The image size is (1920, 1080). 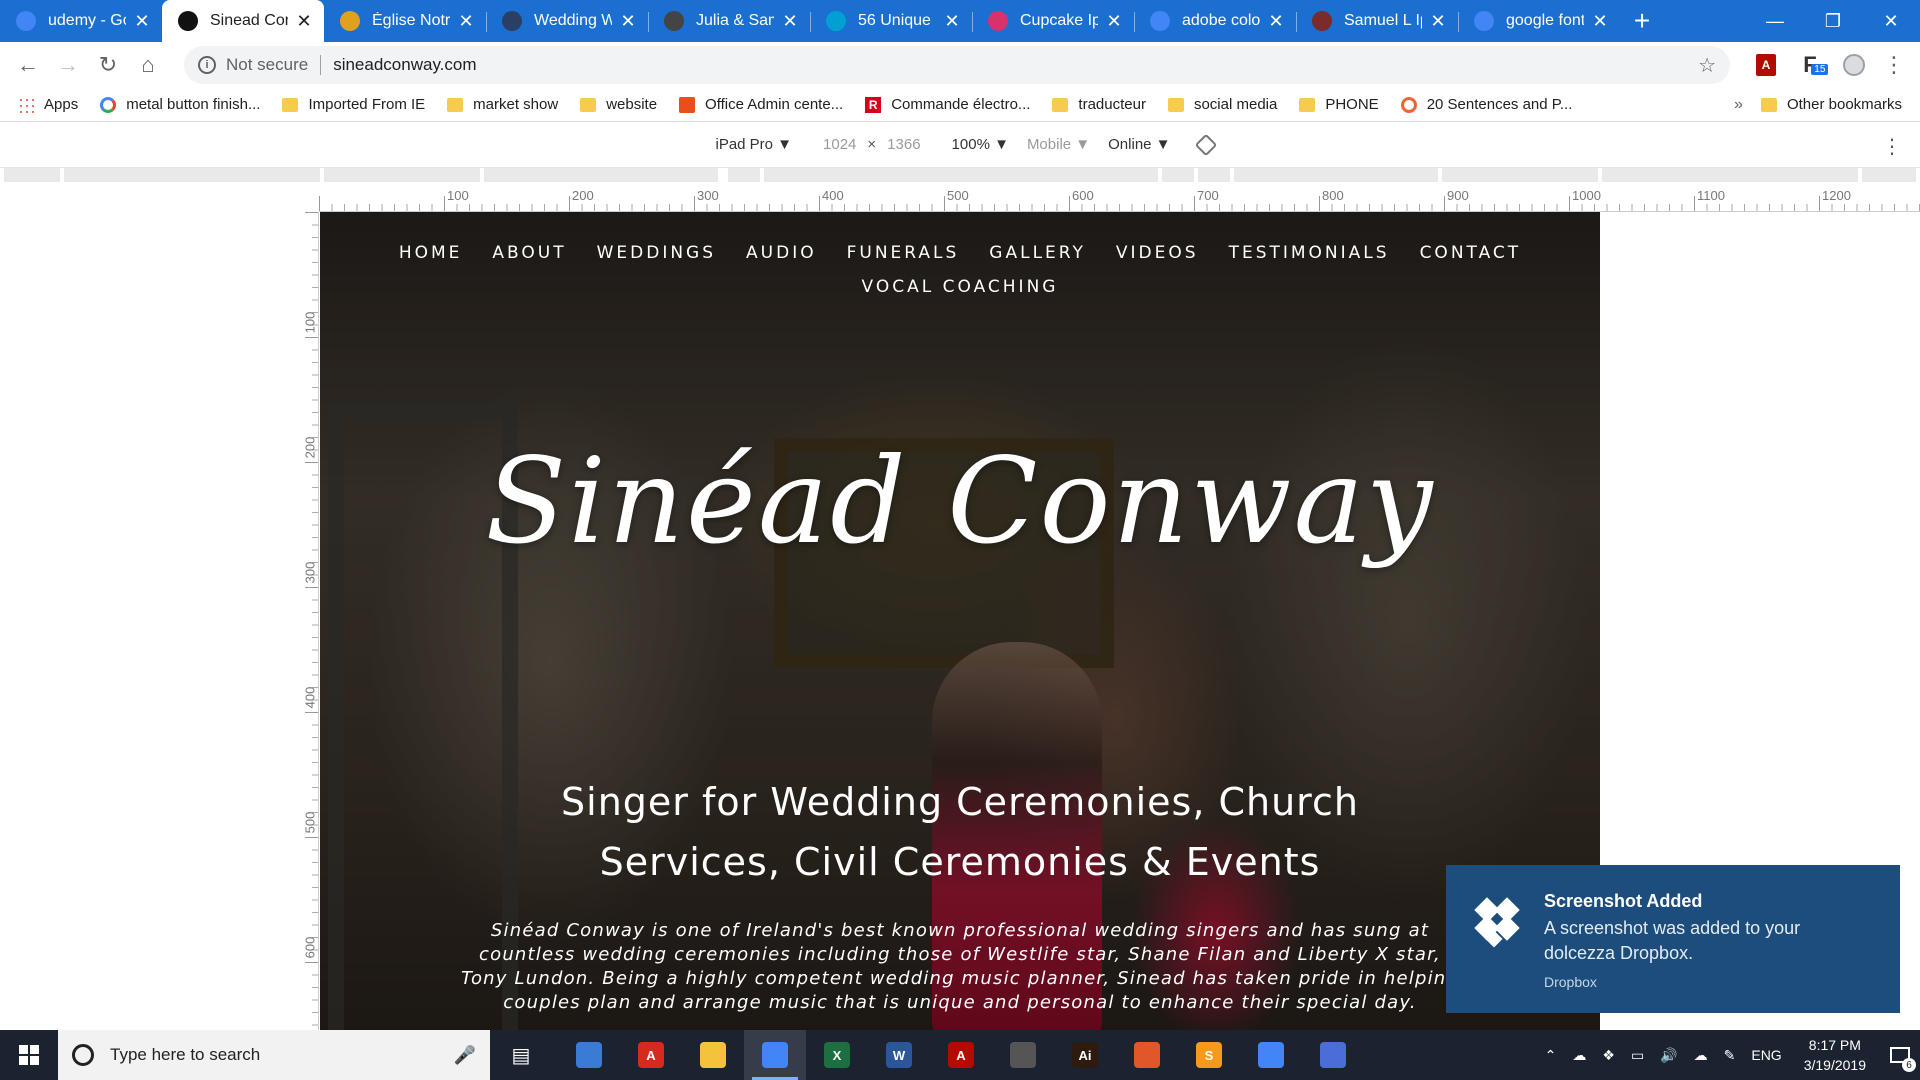 I want to click on minimize-icon: —, so click(x=1775, y=21).